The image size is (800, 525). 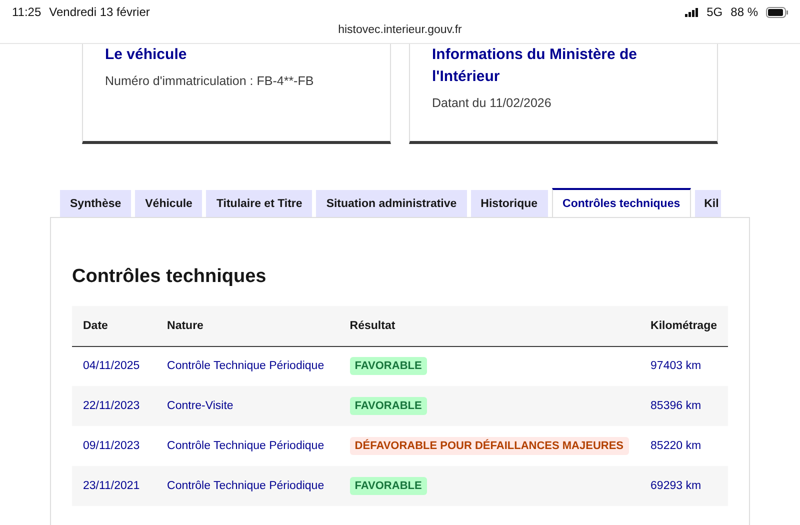 I want to click on column-header: Résultat, so click(x=489, y=326).